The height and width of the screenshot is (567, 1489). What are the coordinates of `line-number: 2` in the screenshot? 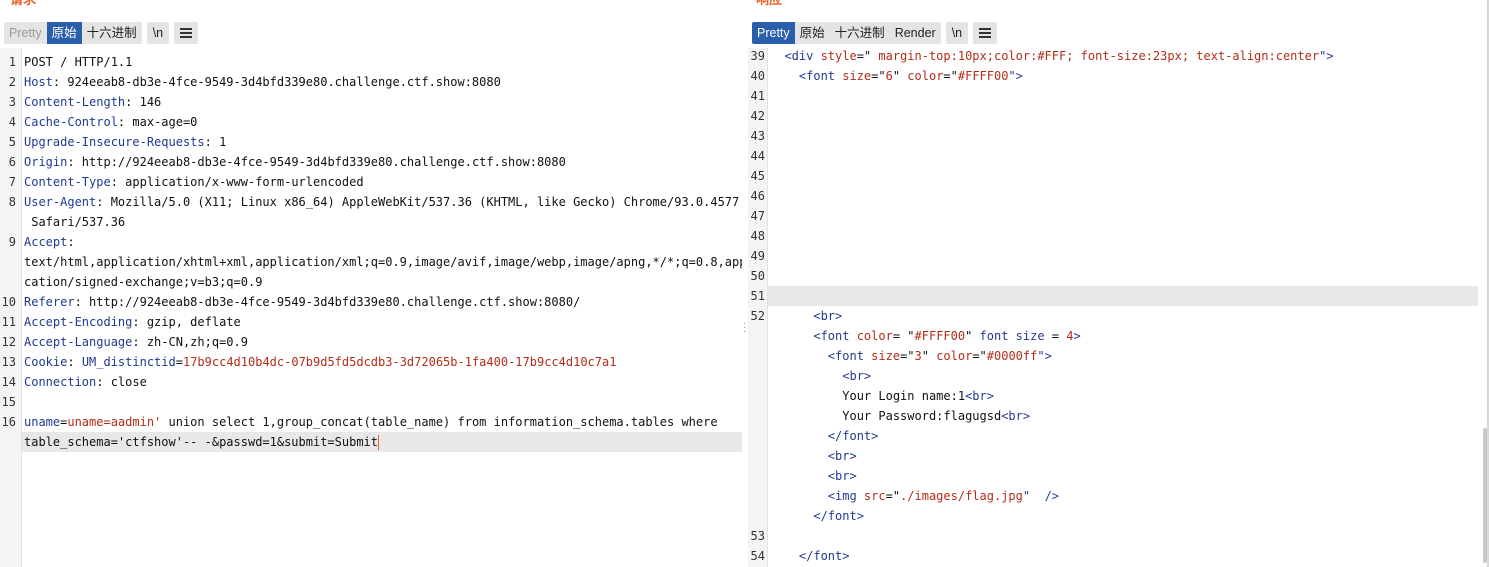 It's located at (12, 82).